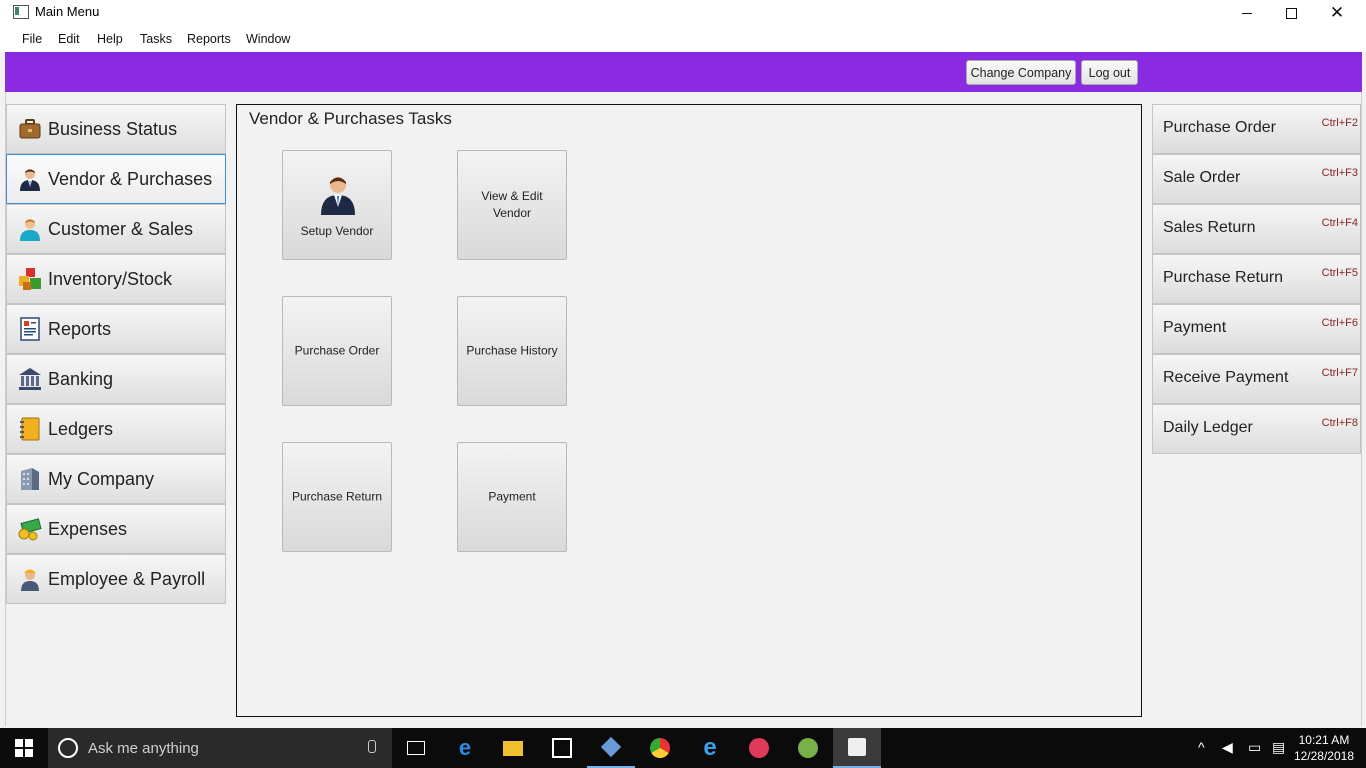 The height and width of the screenshot is (768, 1366). What do you see at coordinates (1226, 377) in the screenshot?
I see `quick-label: Receive Payment` at bounding box center [1226, 377].